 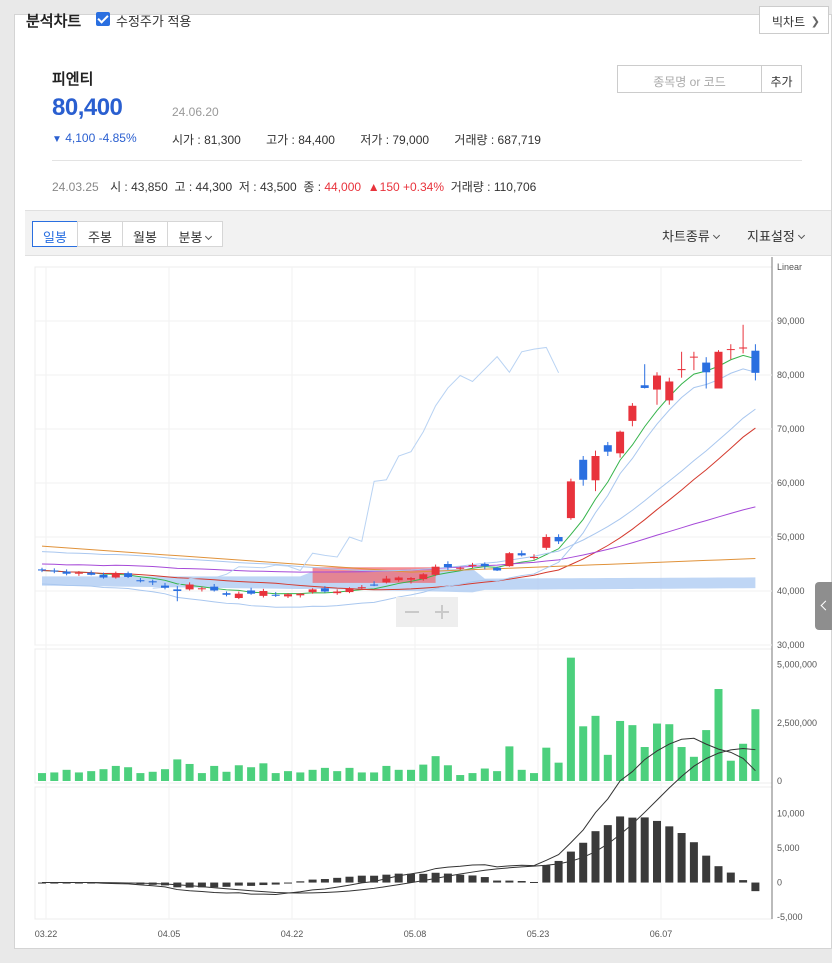 I want to click on tab-monthly: 월봉, so click(x=145, y=234).